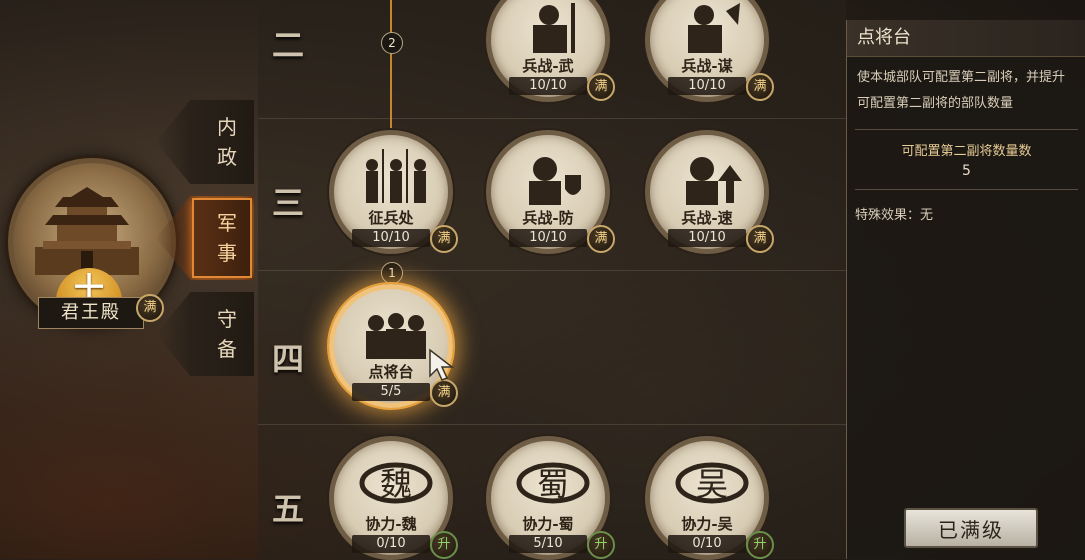  What do you see at coordinates (894, 215) in the screenshot?
I see `special-effect: 特殊效果：无` at bounding box center [894, 215].